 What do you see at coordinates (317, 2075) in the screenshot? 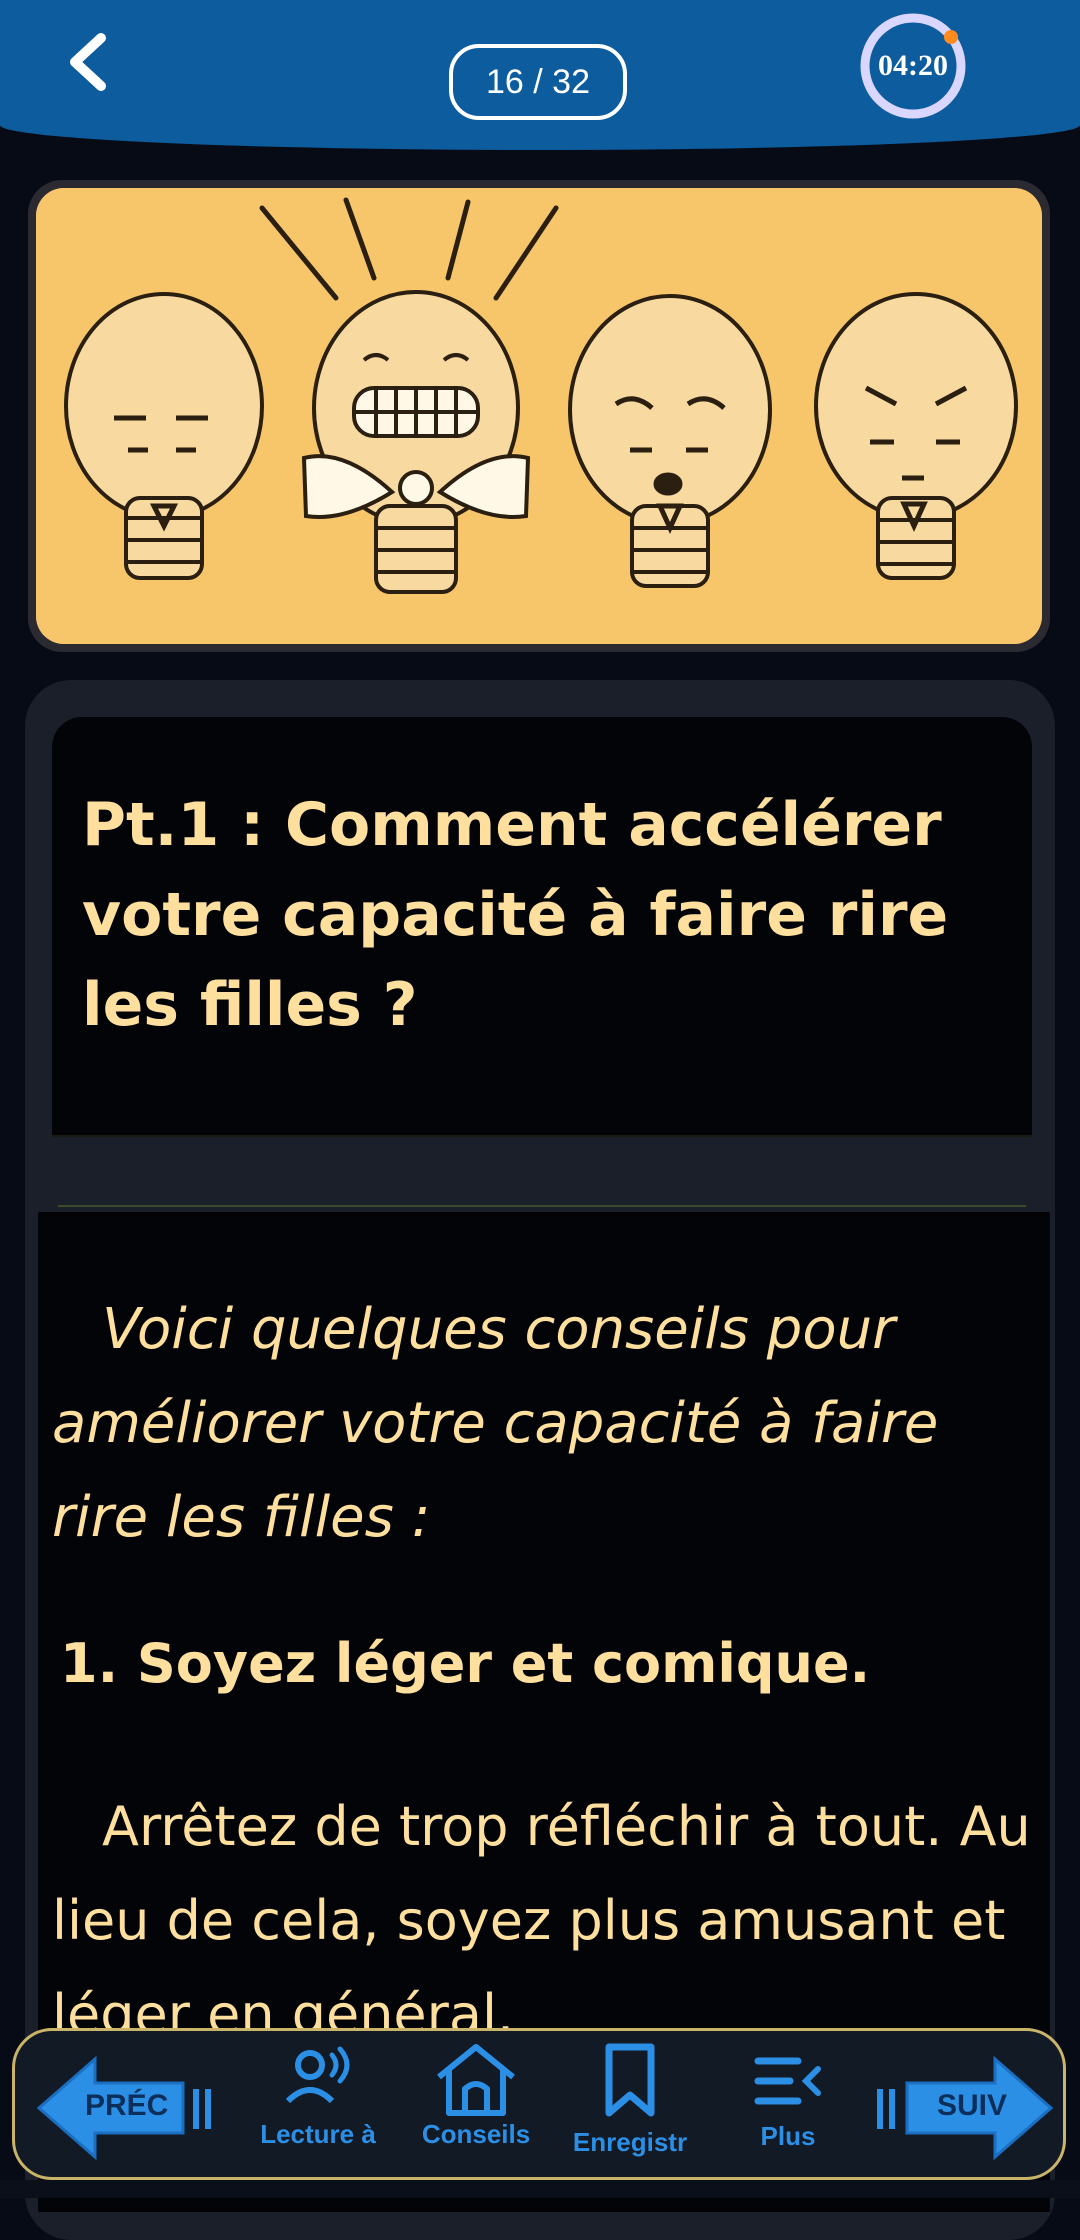
I see `person-voice-icon` at bounding box center [317, 2075].